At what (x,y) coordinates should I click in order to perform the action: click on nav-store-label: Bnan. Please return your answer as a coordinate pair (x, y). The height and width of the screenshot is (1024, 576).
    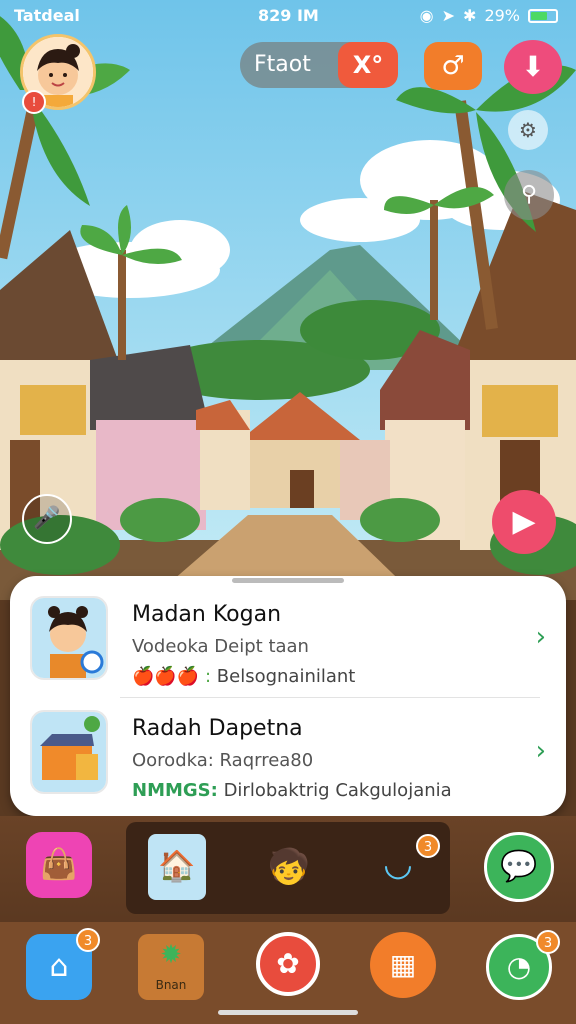
    Looking at the image, I should click on (171, 985).